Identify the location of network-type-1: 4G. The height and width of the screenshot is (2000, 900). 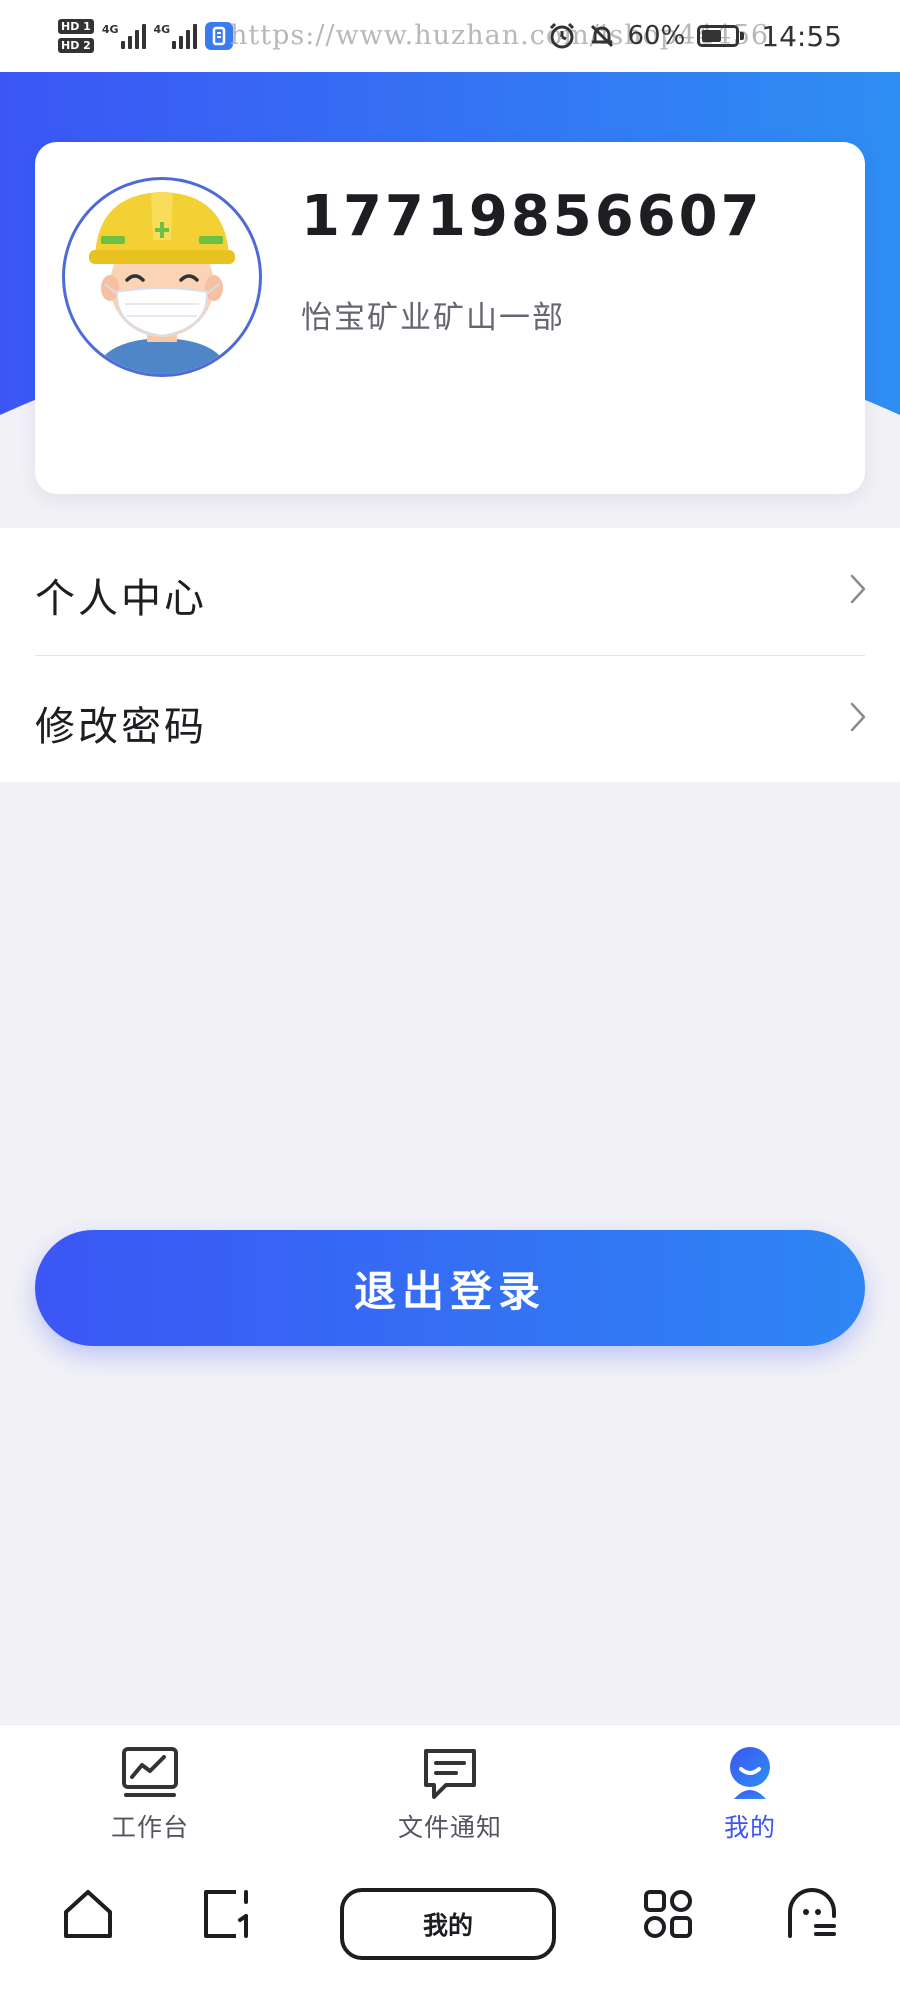
(110, 29).